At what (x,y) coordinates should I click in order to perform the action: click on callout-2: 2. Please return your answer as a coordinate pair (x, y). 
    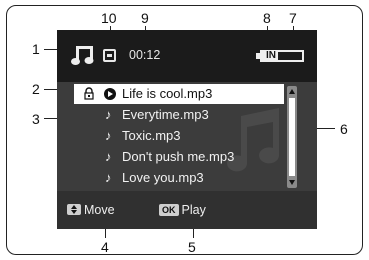
    Looking at the image, I should click on (36, 89).